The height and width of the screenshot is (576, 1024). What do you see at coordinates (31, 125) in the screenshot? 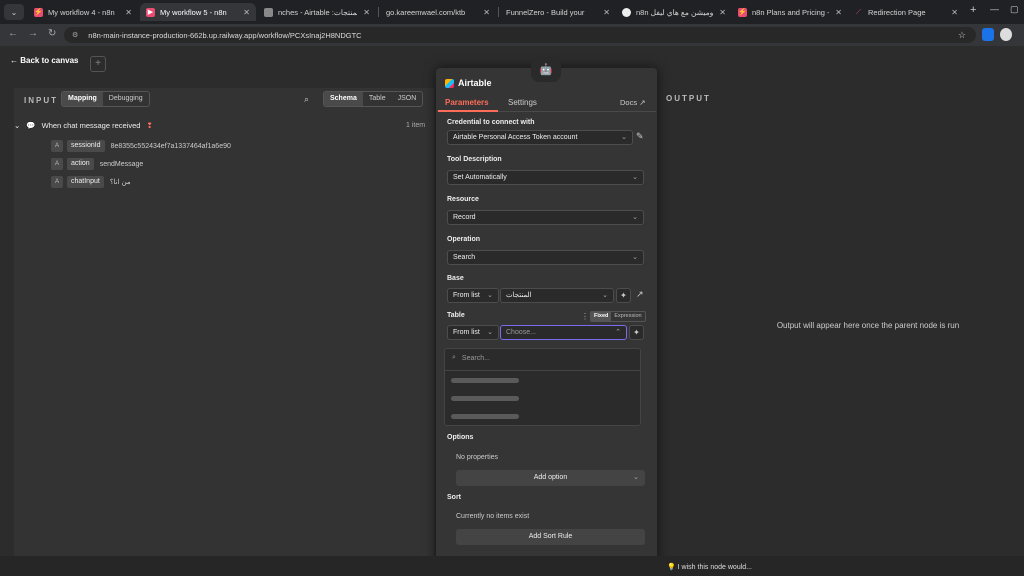
I see `chat-icon: 💬` at bounding box center [31, 125].